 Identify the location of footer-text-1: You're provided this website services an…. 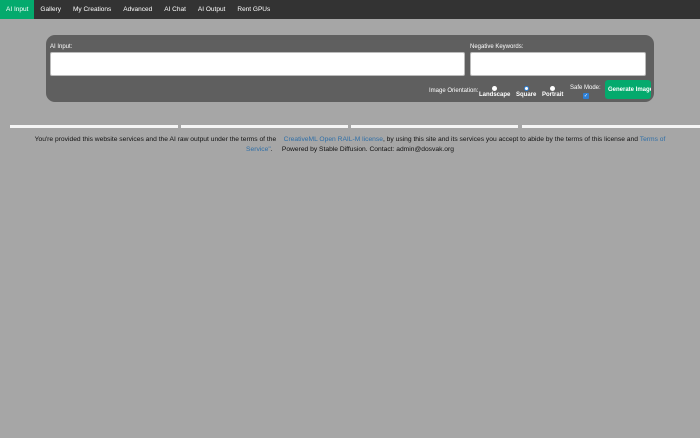
(155, 139).